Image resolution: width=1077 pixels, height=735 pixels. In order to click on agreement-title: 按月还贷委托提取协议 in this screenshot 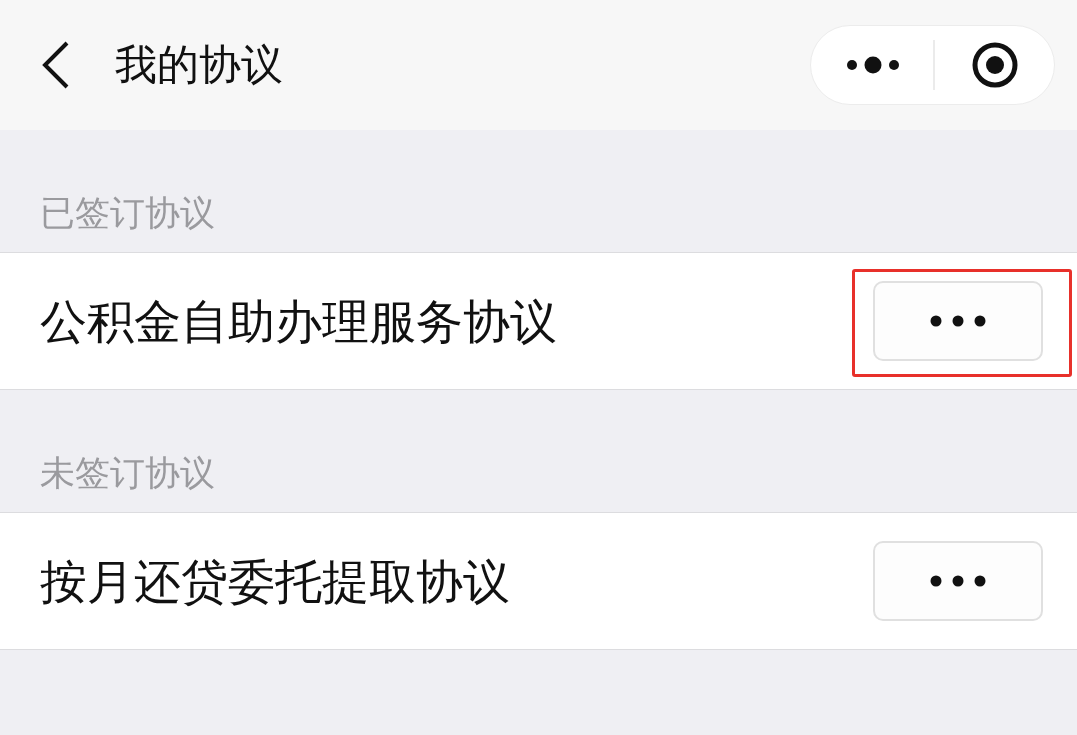, I will do `click(275, 581)`.